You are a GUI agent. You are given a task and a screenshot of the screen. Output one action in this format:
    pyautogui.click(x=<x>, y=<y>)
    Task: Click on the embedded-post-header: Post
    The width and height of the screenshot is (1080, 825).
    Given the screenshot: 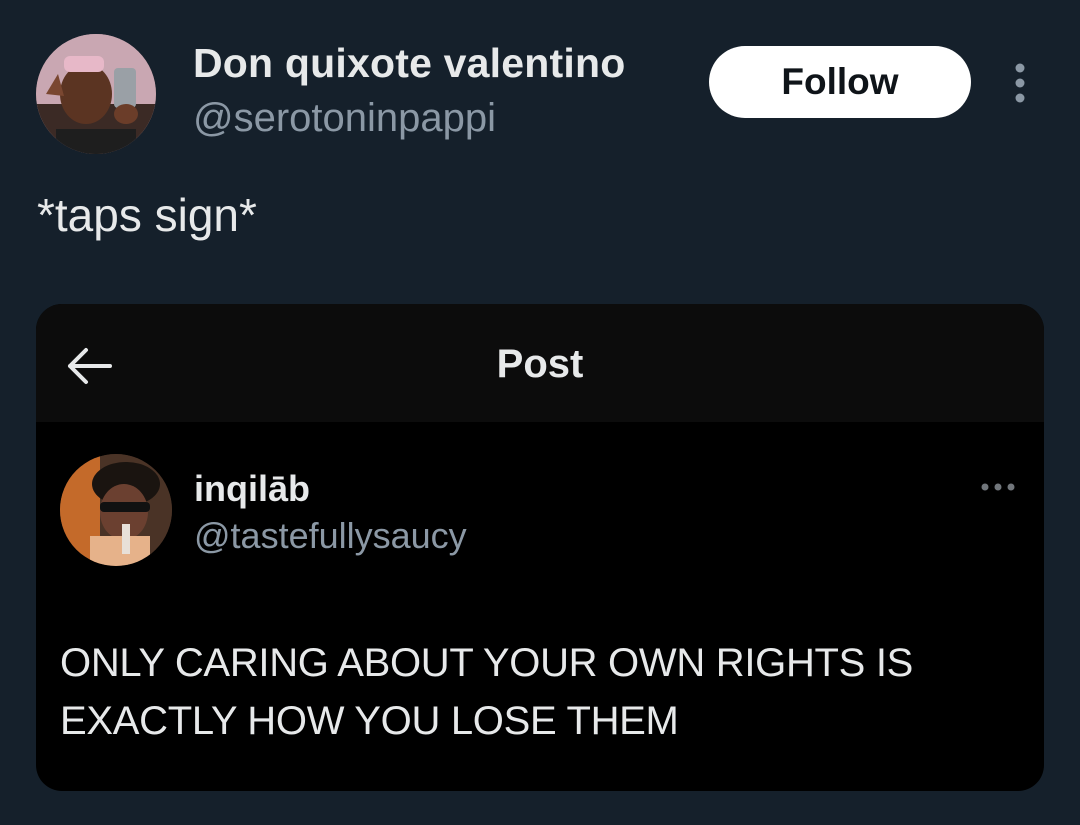 What is the action you would take?
    pyautogui.click(x=540, y=363)
    